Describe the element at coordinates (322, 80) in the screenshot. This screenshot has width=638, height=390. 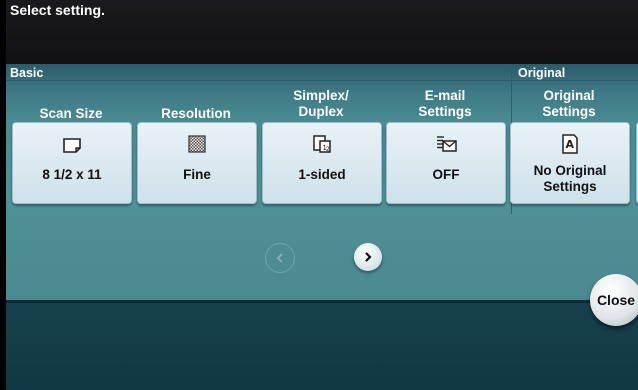
I see `group-header-divider` at that location.